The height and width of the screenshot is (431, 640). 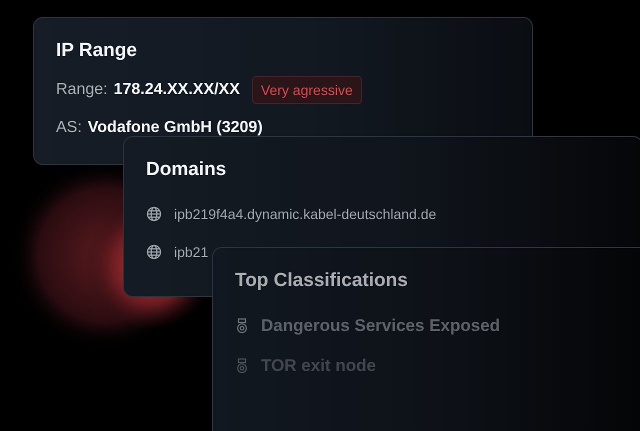 I want to click on range-label: Range:, so click(x=82, y=90).